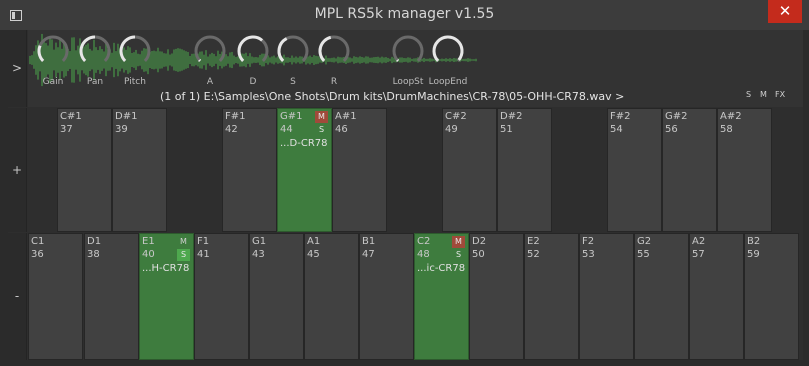 Image resolution: width=809 pixels, height=366 pixels. What do you see at coordinates (221, 296) in the screenshot?
I see `pad-f1: F1 41` at bounding box center [221, 296].